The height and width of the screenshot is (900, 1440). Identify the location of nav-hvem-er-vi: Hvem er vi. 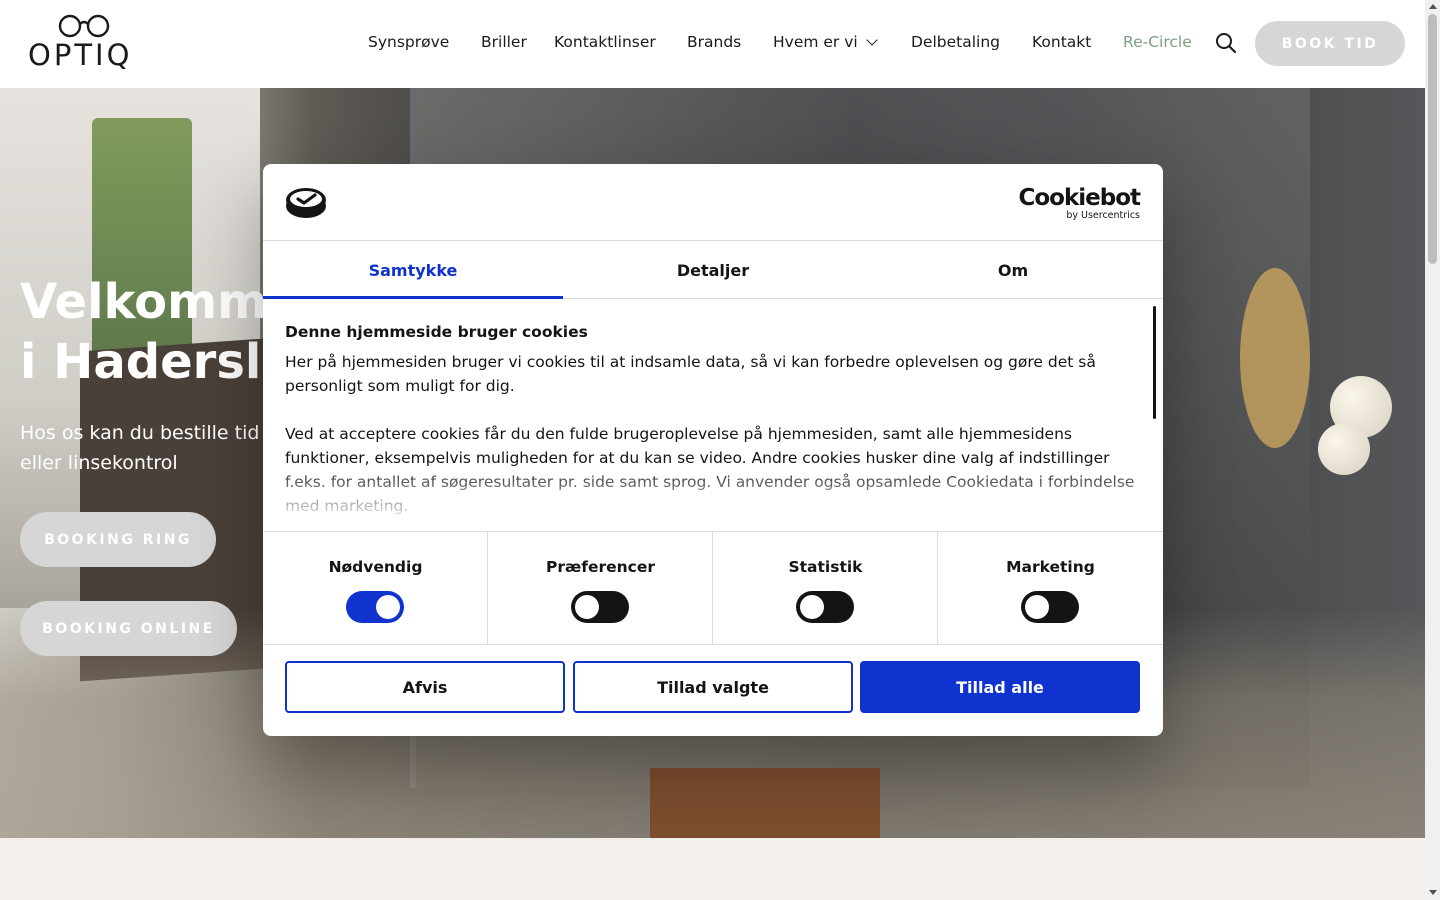
(825, 42).